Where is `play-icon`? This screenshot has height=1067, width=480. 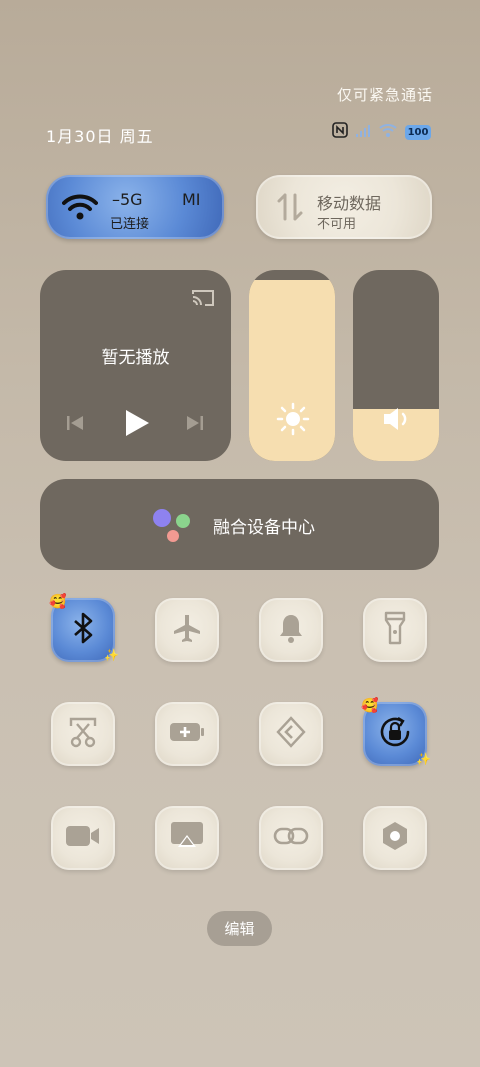 play-icon is located at coordinates (137, 425).